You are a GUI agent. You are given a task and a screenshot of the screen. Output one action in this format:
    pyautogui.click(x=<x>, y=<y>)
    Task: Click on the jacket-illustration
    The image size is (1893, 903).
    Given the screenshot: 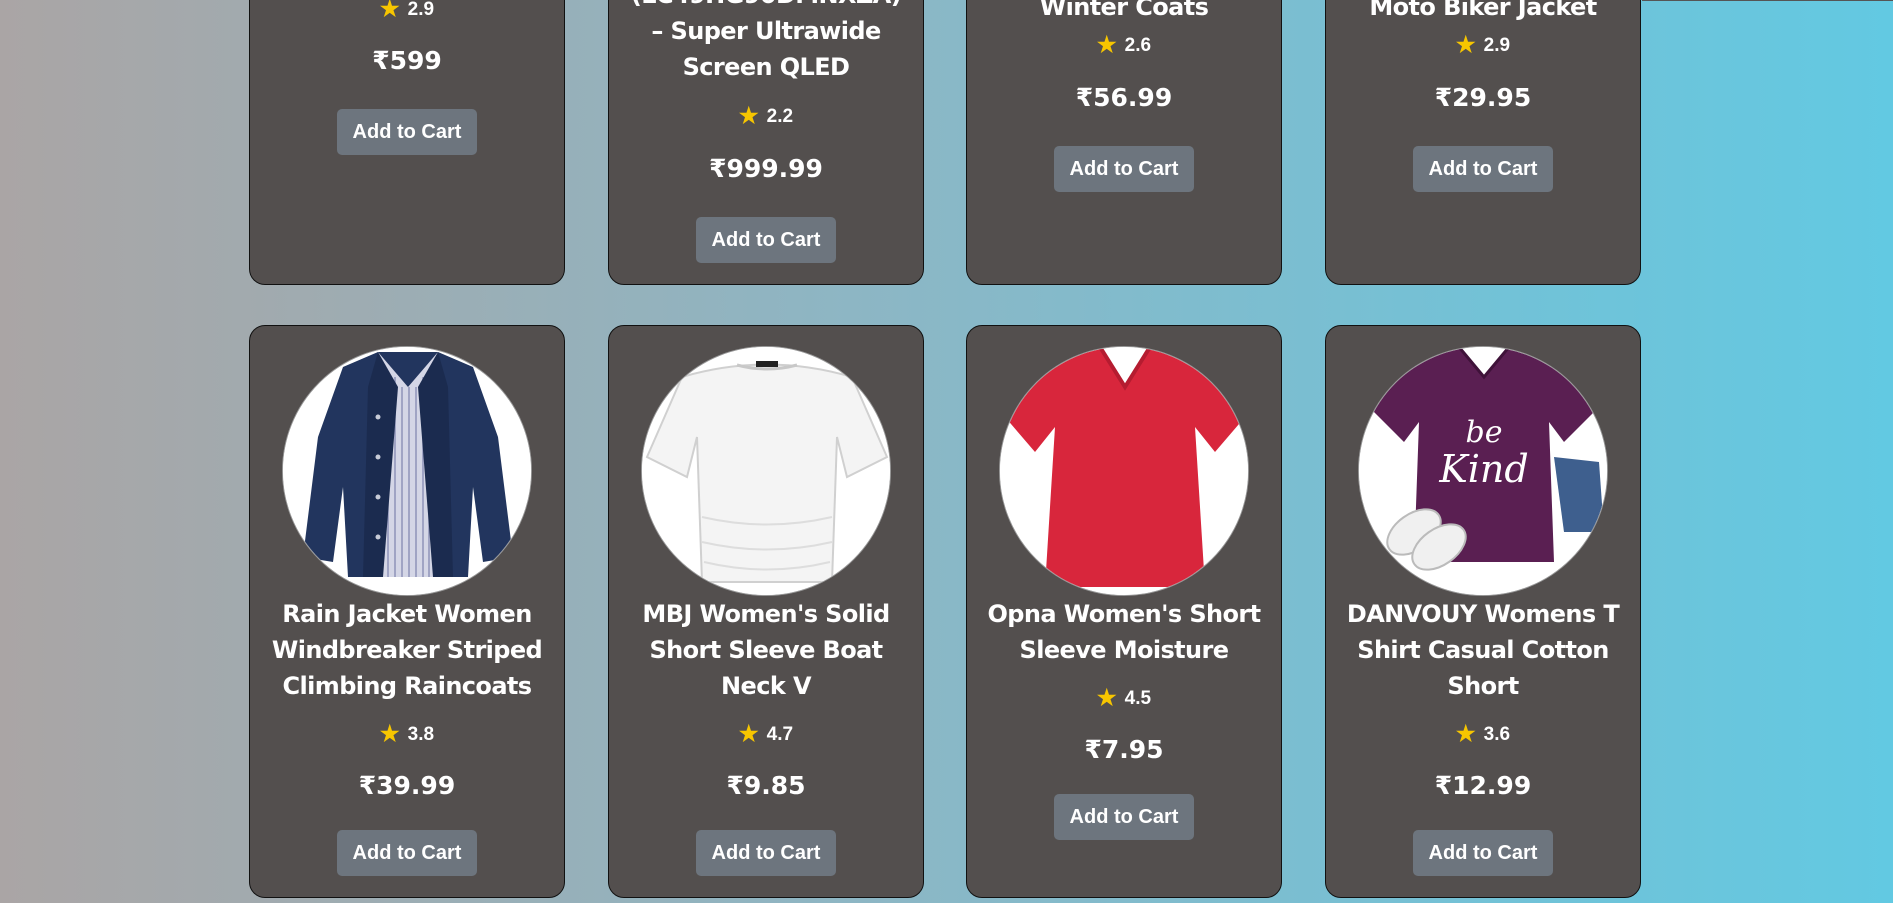 What is the action you would take?
    pyautogui.click(x=407, y=471)
    